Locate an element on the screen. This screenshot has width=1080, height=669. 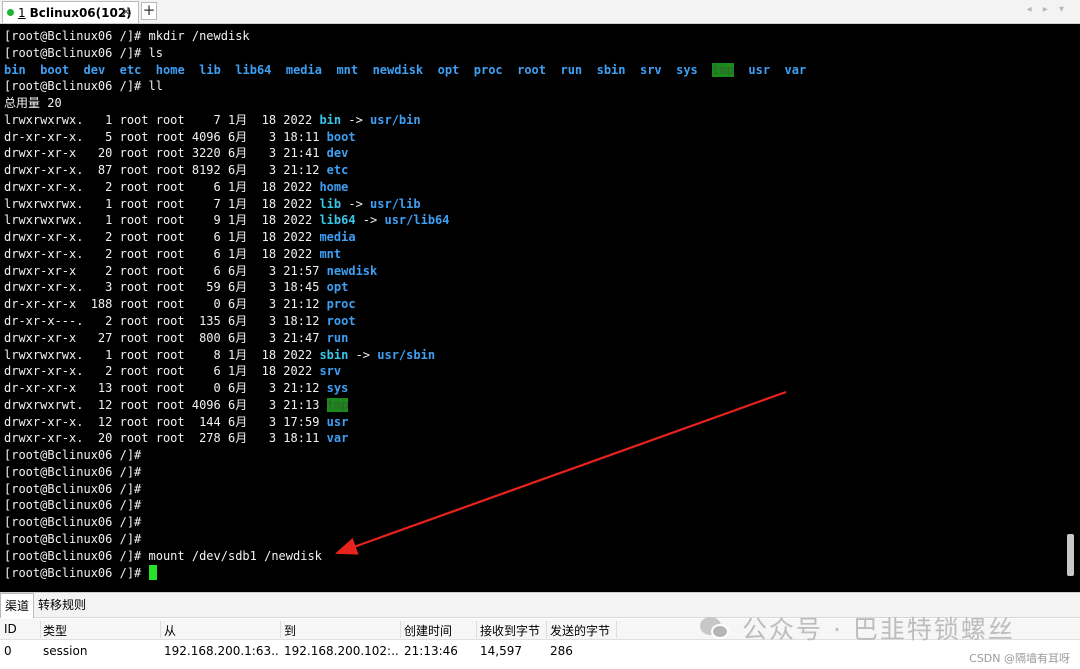
tab-nav-arrows-icon: ◂ ▸ ▾ is located at coordinates (1047, 9).